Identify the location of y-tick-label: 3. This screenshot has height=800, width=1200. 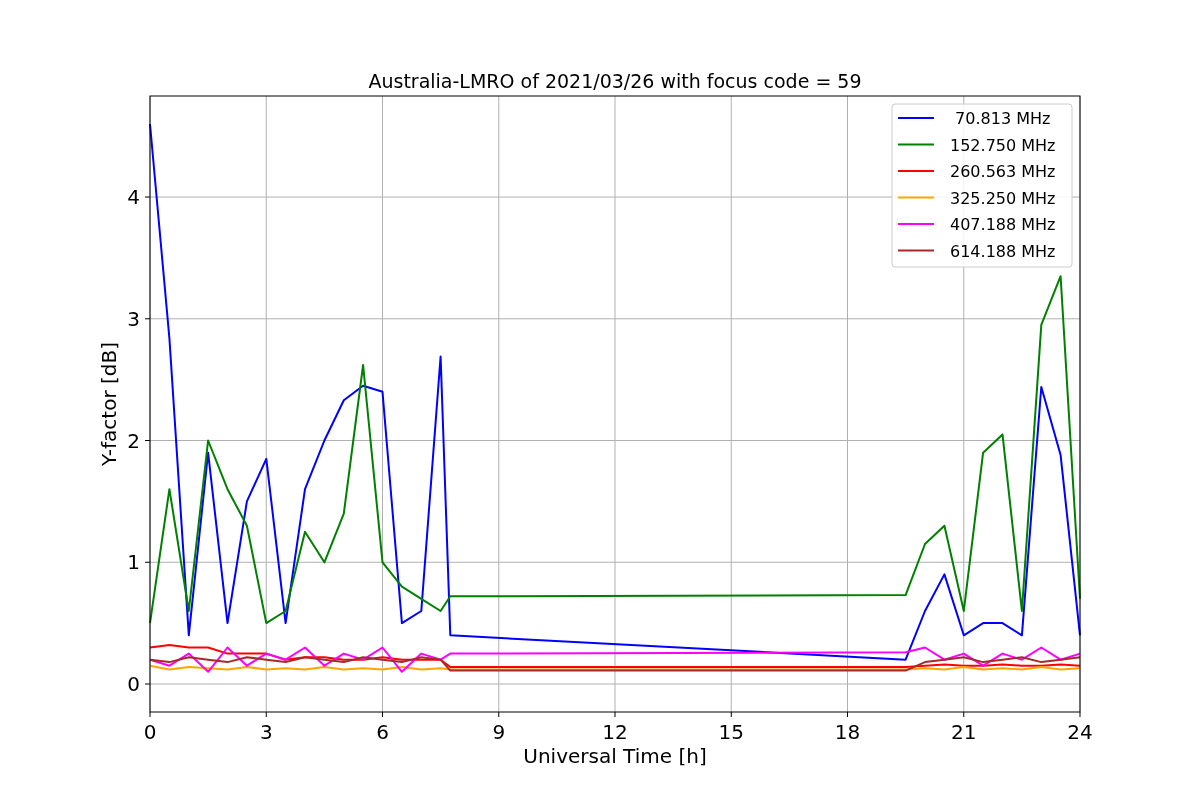
(133, 318).